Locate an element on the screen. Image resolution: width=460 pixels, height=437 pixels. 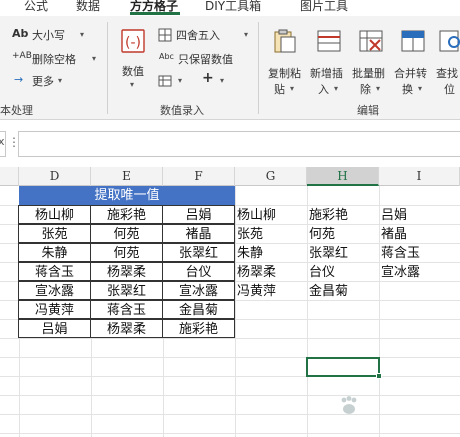
result-cell: 施彩艳 is located at coordinates (327, 215).